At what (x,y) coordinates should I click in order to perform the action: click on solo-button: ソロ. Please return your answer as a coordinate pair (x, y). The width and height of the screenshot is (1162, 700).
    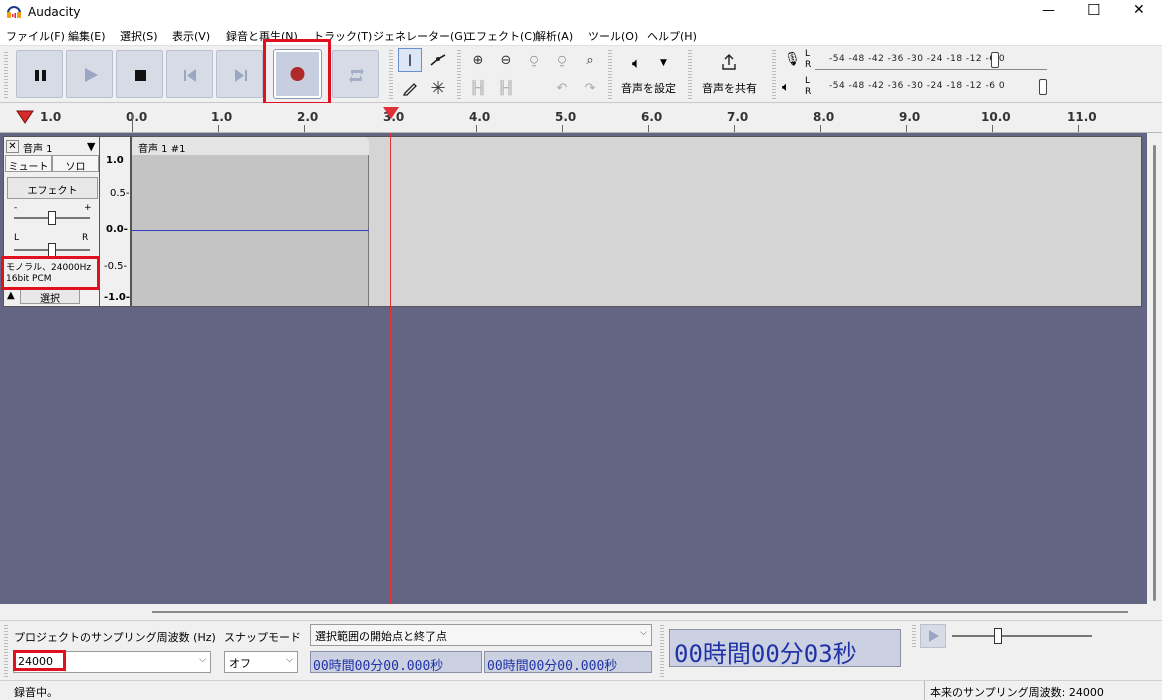
    Looking at the image, I should click on (75, 164).